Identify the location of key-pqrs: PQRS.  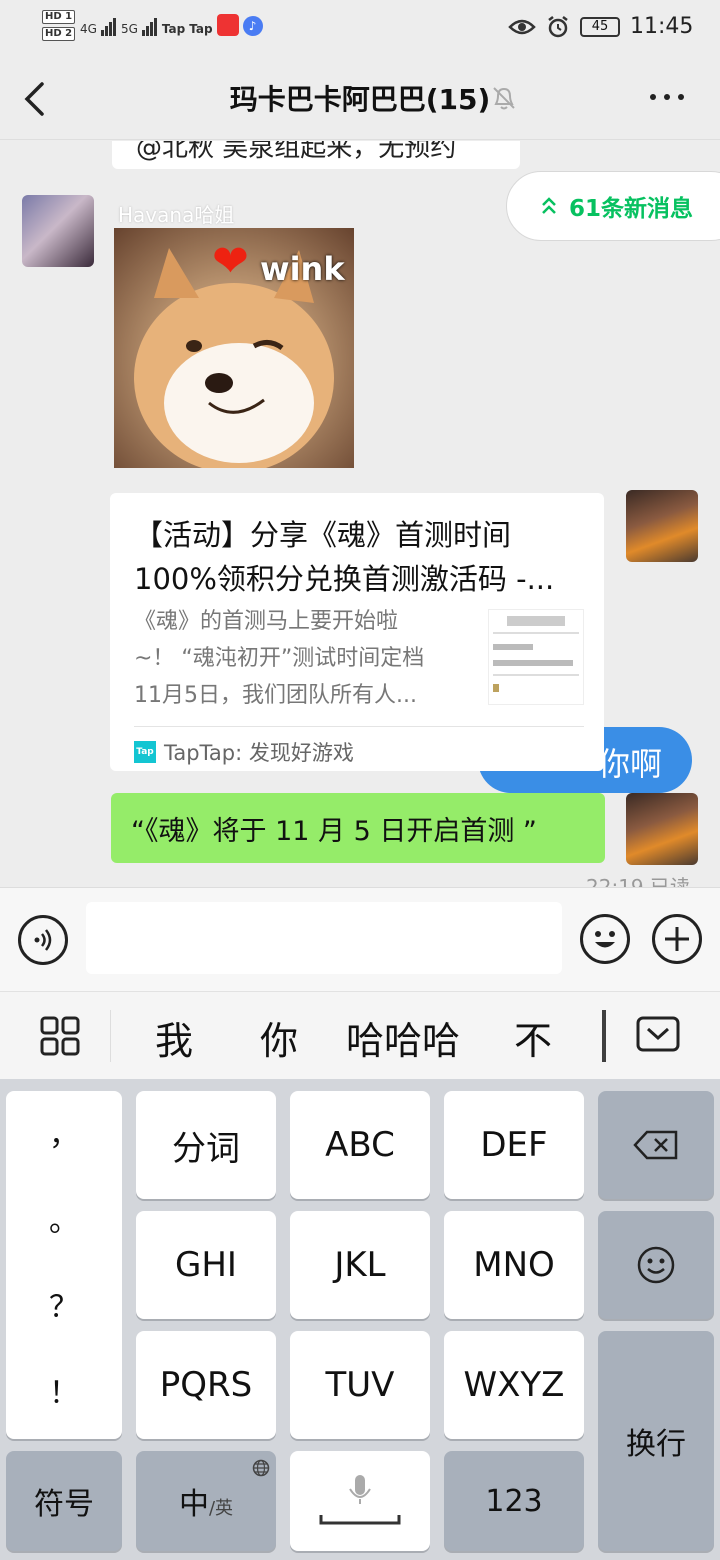
(206, 1385).